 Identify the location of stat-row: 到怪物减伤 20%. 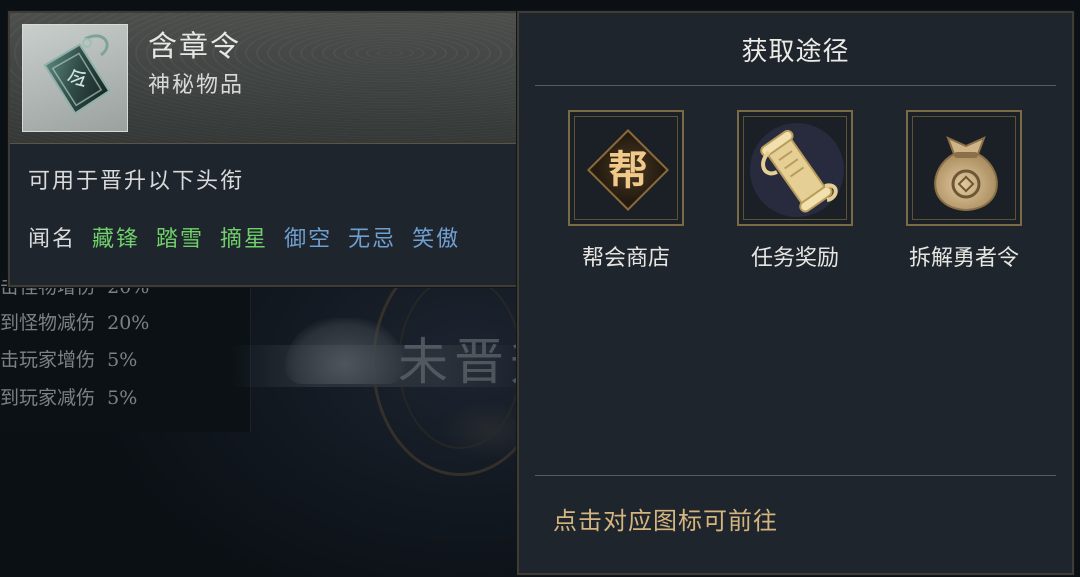
(75, 323).